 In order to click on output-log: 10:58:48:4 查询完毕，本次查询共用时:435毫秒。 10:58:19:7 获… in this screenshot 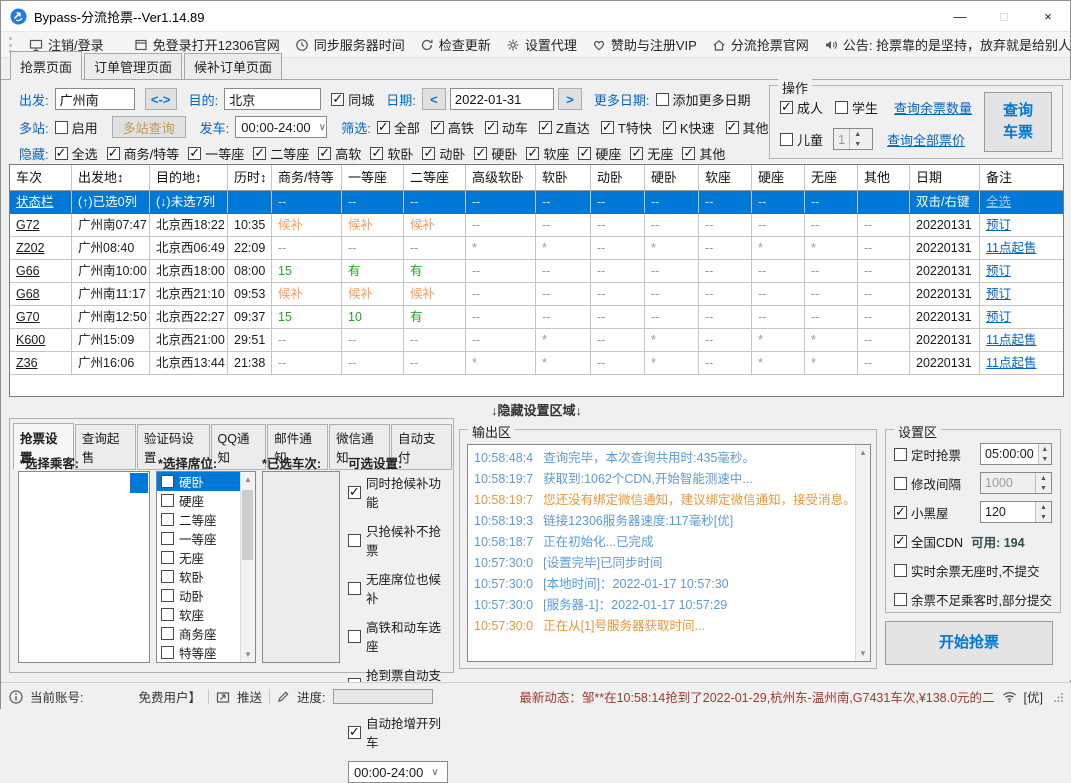, I will do `click(669, 553)`.